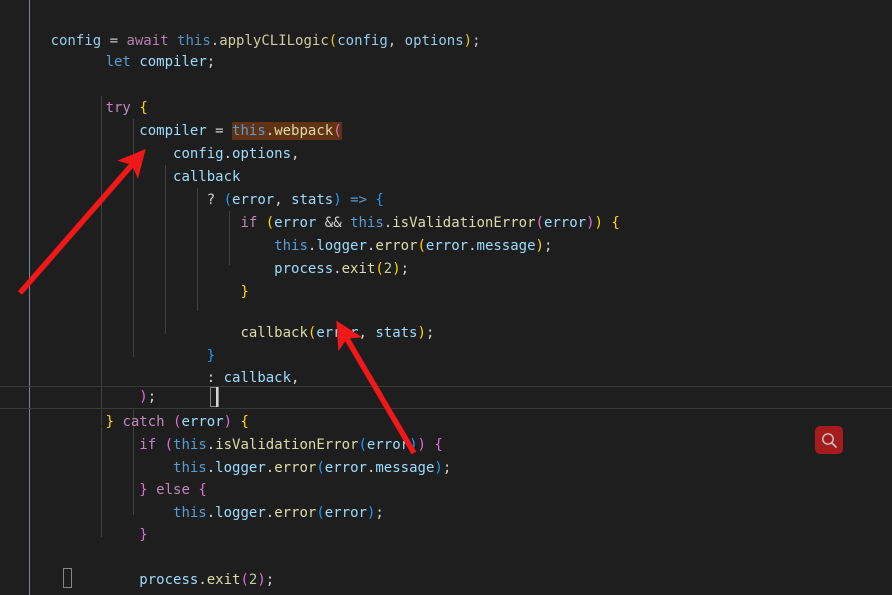 Image resolution: width=892 pixels, height=595 pixels. I want to click on code-line: if (this.isValidationError(error)) {, so click(291, 445).